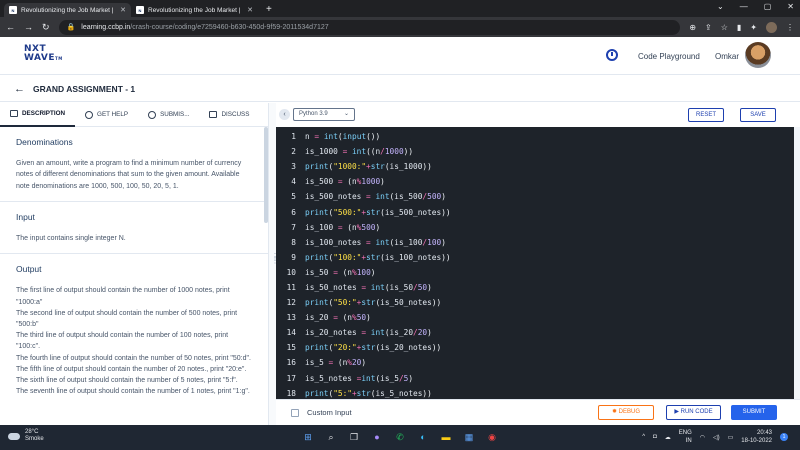 This screenshot has height=450, width=800. What do you see at coordinates (331, 437) in the screenshot?
I see `search-icon: ⌕` at bounding box center [331, 437].